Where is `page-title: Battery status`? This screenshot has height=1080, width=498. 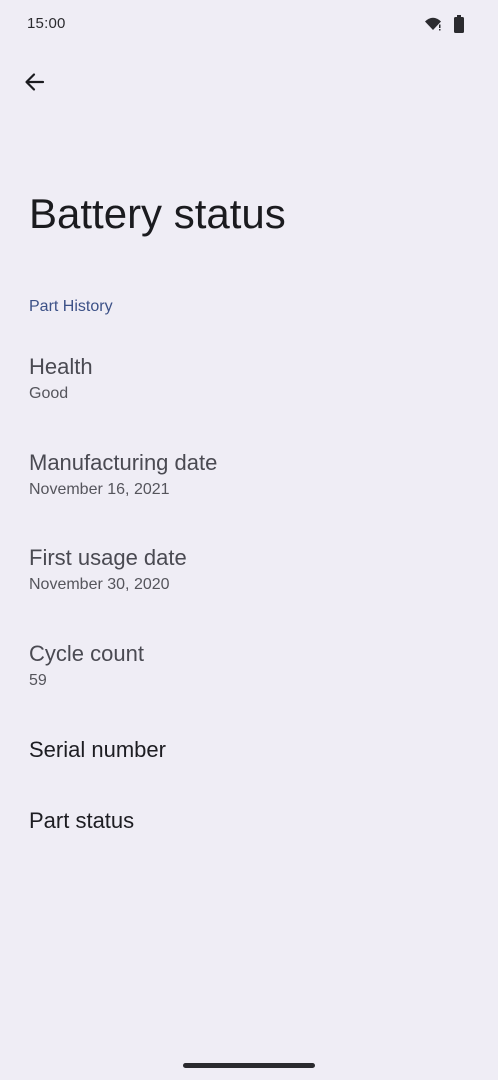
page-title: Battery status is located at coordinates (157, 213).